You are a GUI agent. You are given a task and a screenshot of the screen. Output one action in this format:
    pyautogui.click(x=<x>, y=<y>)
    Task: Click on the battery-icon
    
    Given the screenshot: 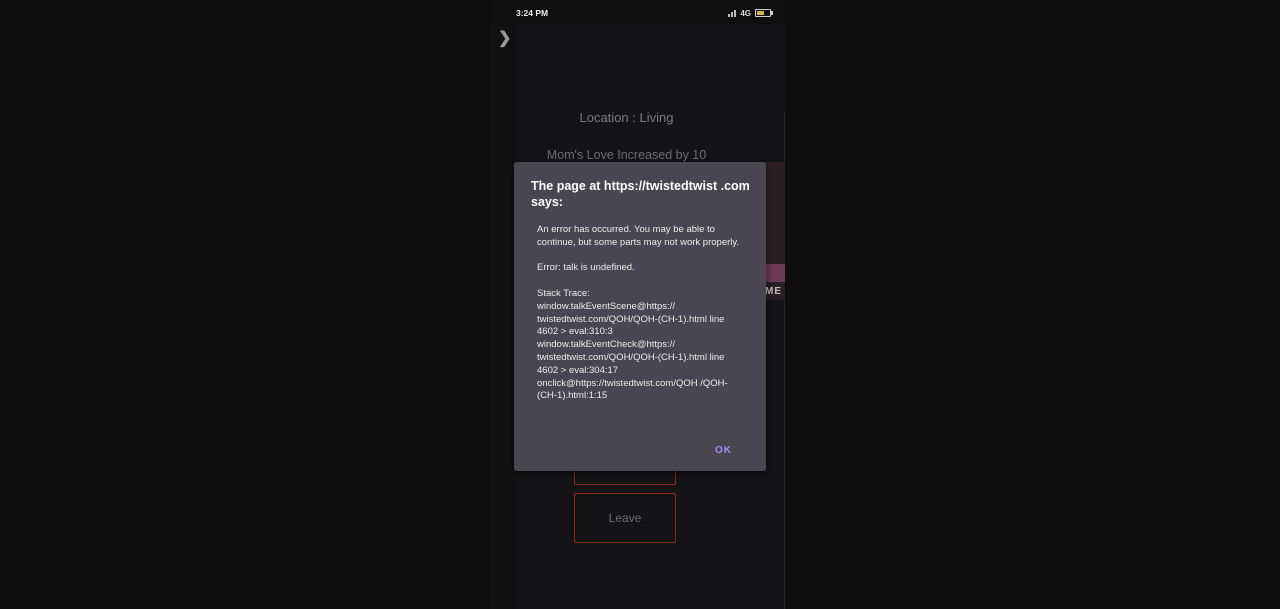 What is the action you would take?
    pyautogui.click(x=764, y=13)
    